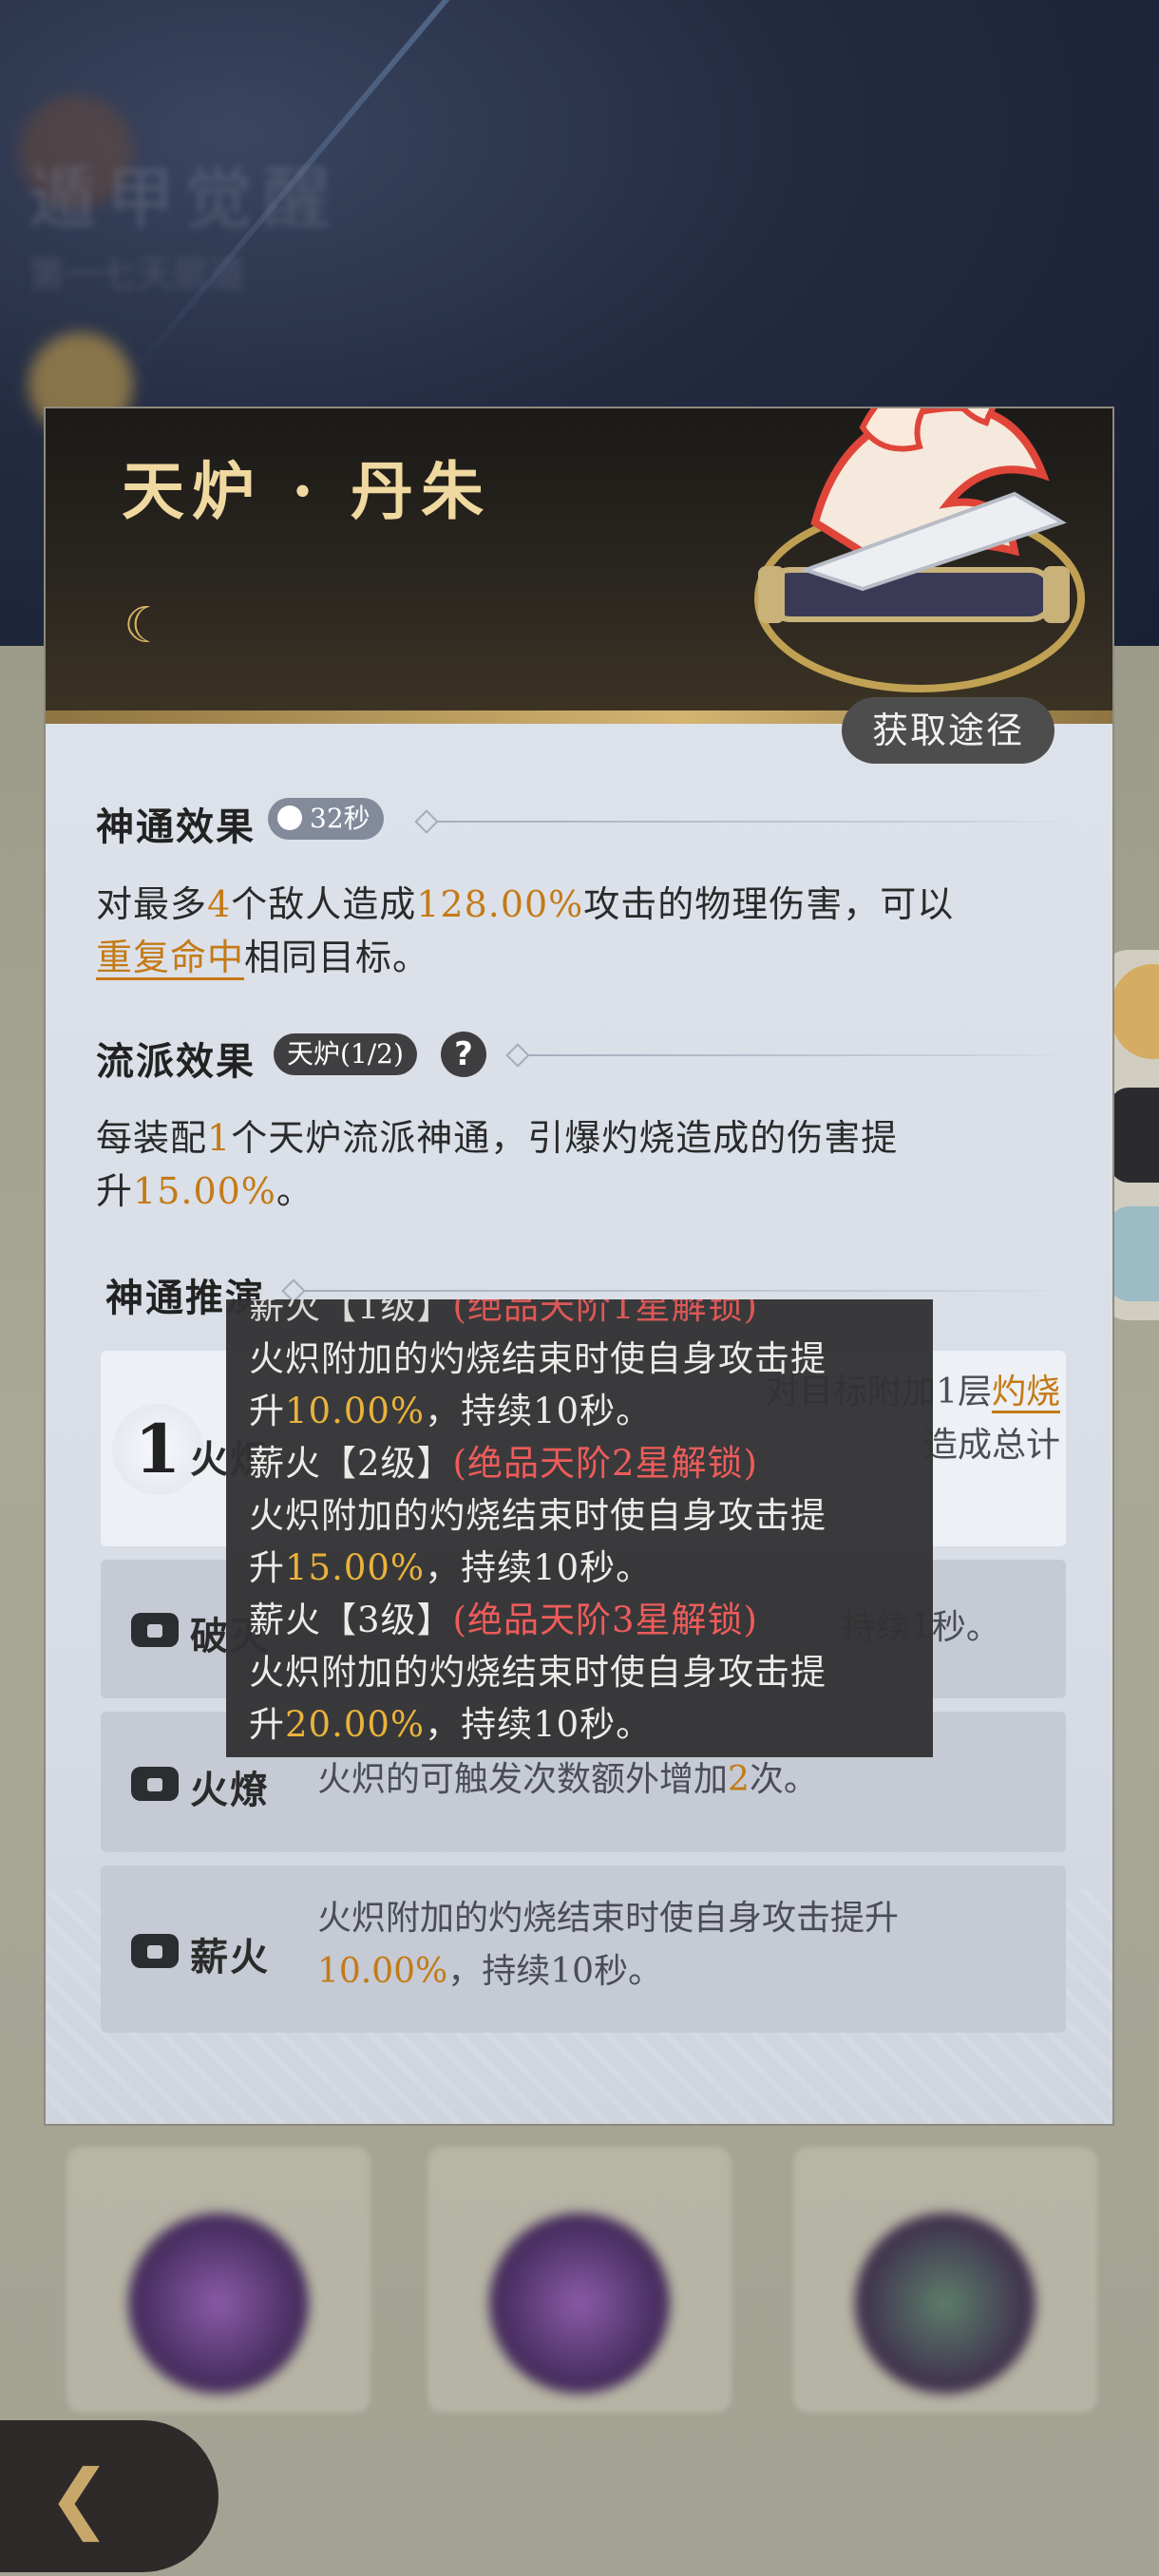 Image resolution: width=1159 pixels, height=2576 pixels. I want to click on school-title: 流派效果, so click(176, 1061).